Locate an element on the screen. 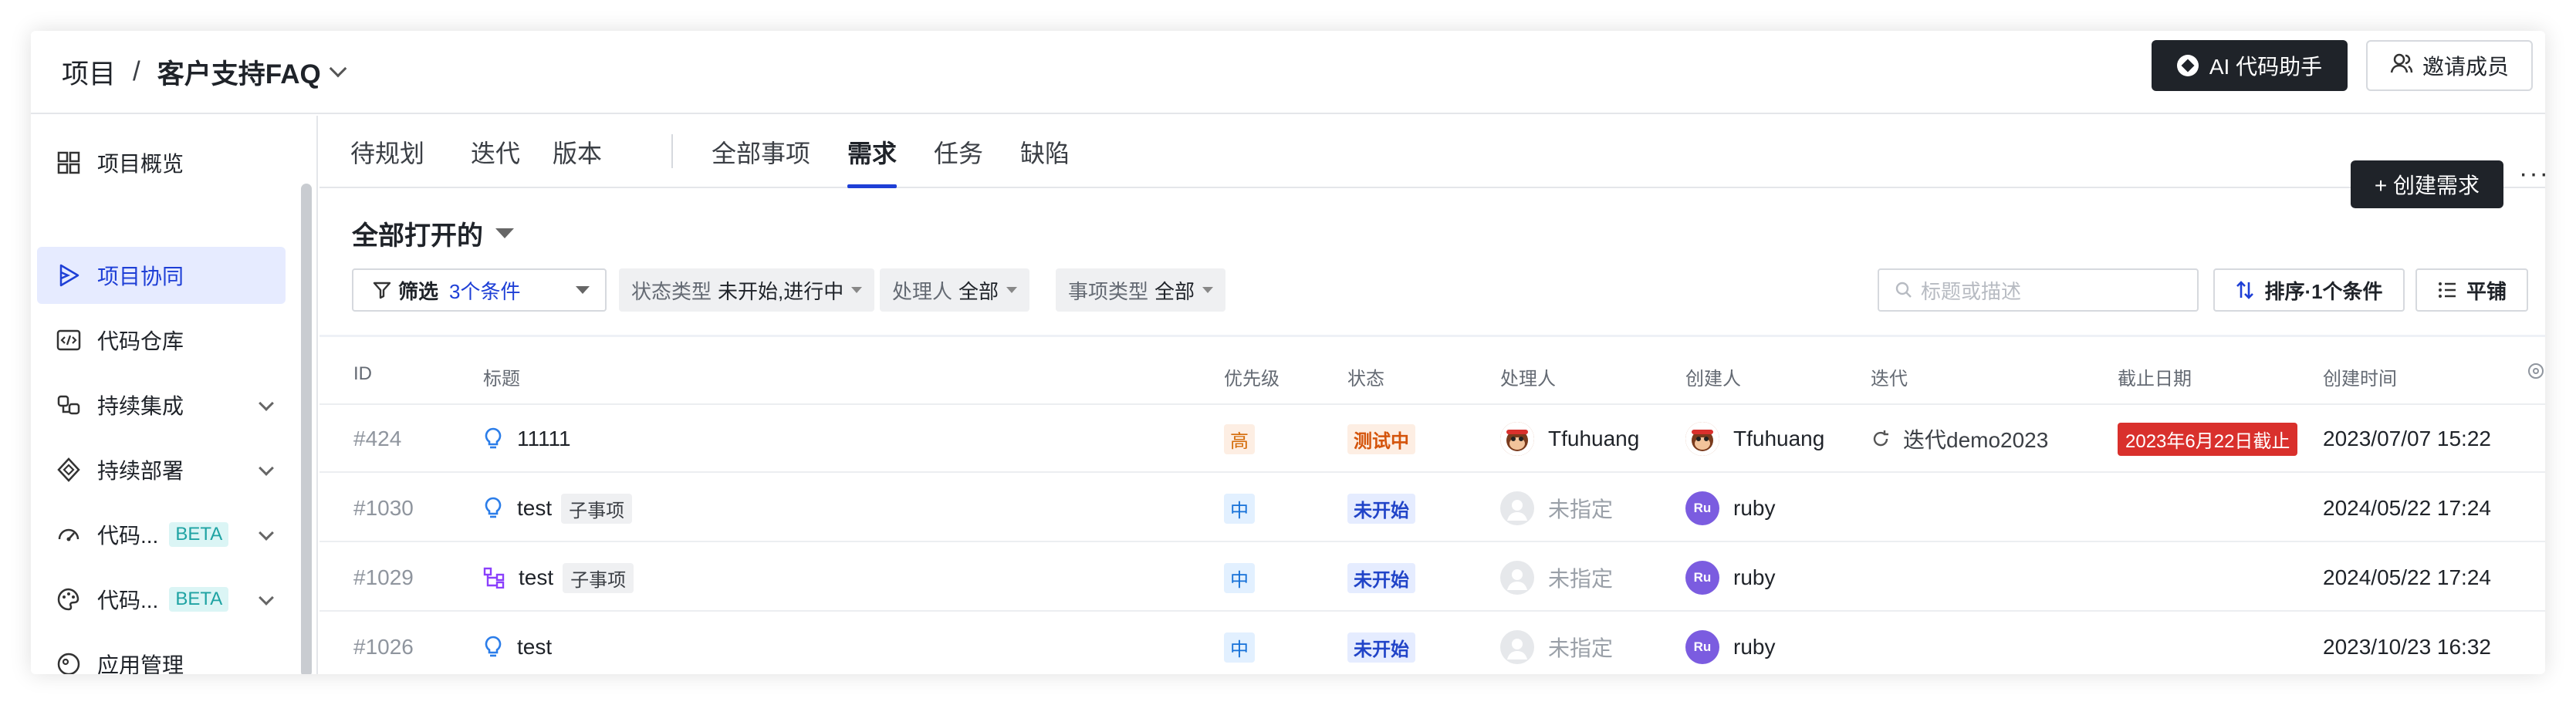 The width and height of the screenshot is (2576, 705). sidebar-item-collaboration: 项目协同 is located at coordinates (161, 276).